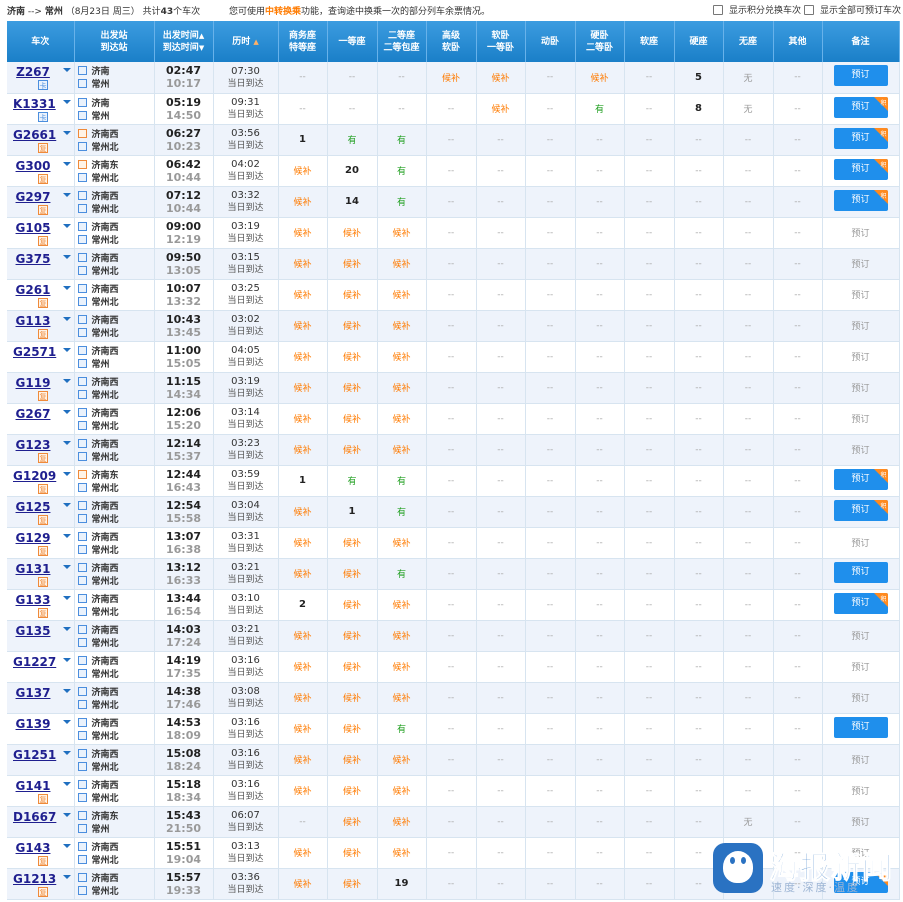  I want to click on train-number-link: G105, so click(33, 228).